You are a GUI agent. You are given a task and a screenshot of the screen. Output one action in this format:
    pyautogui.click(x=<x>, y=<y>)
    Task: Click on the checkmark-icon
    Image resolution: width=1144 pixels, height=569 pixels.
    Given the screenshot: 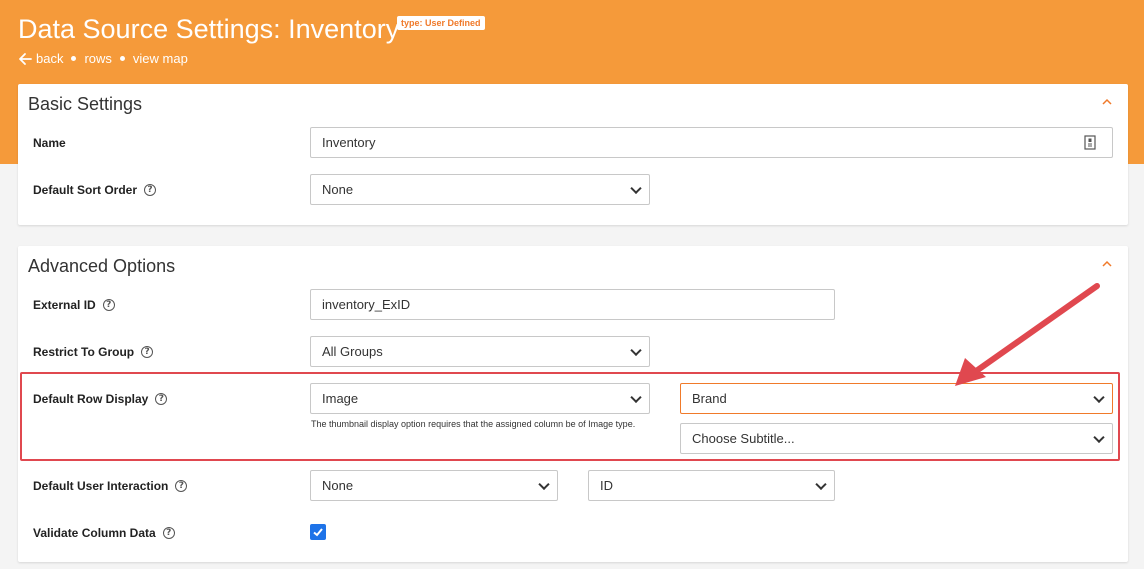 What is the action you would take?
    pyautogui.click(x=318, y=532)
    